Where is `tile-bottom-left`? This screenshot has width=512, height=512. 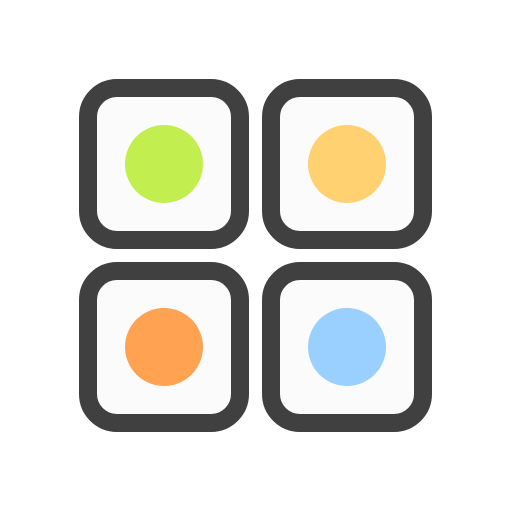 tile-bottom-left is located at coordinates (164, 347).